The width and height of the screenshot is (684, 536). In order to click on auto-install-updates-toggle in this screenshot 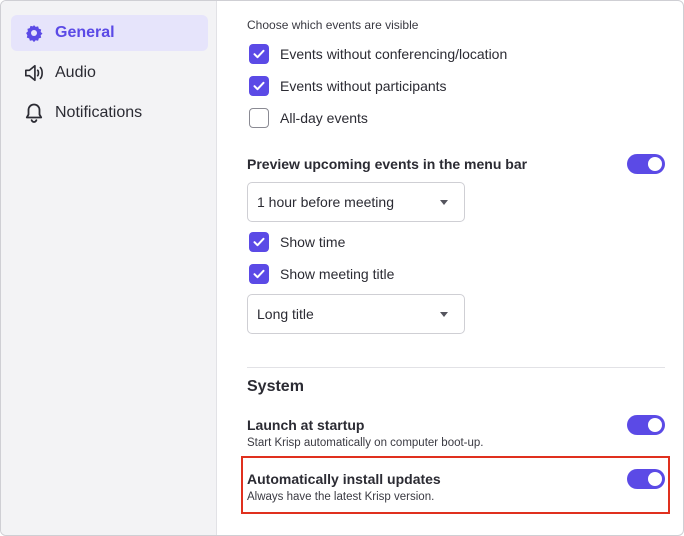, I will do `click(646, 479)`.